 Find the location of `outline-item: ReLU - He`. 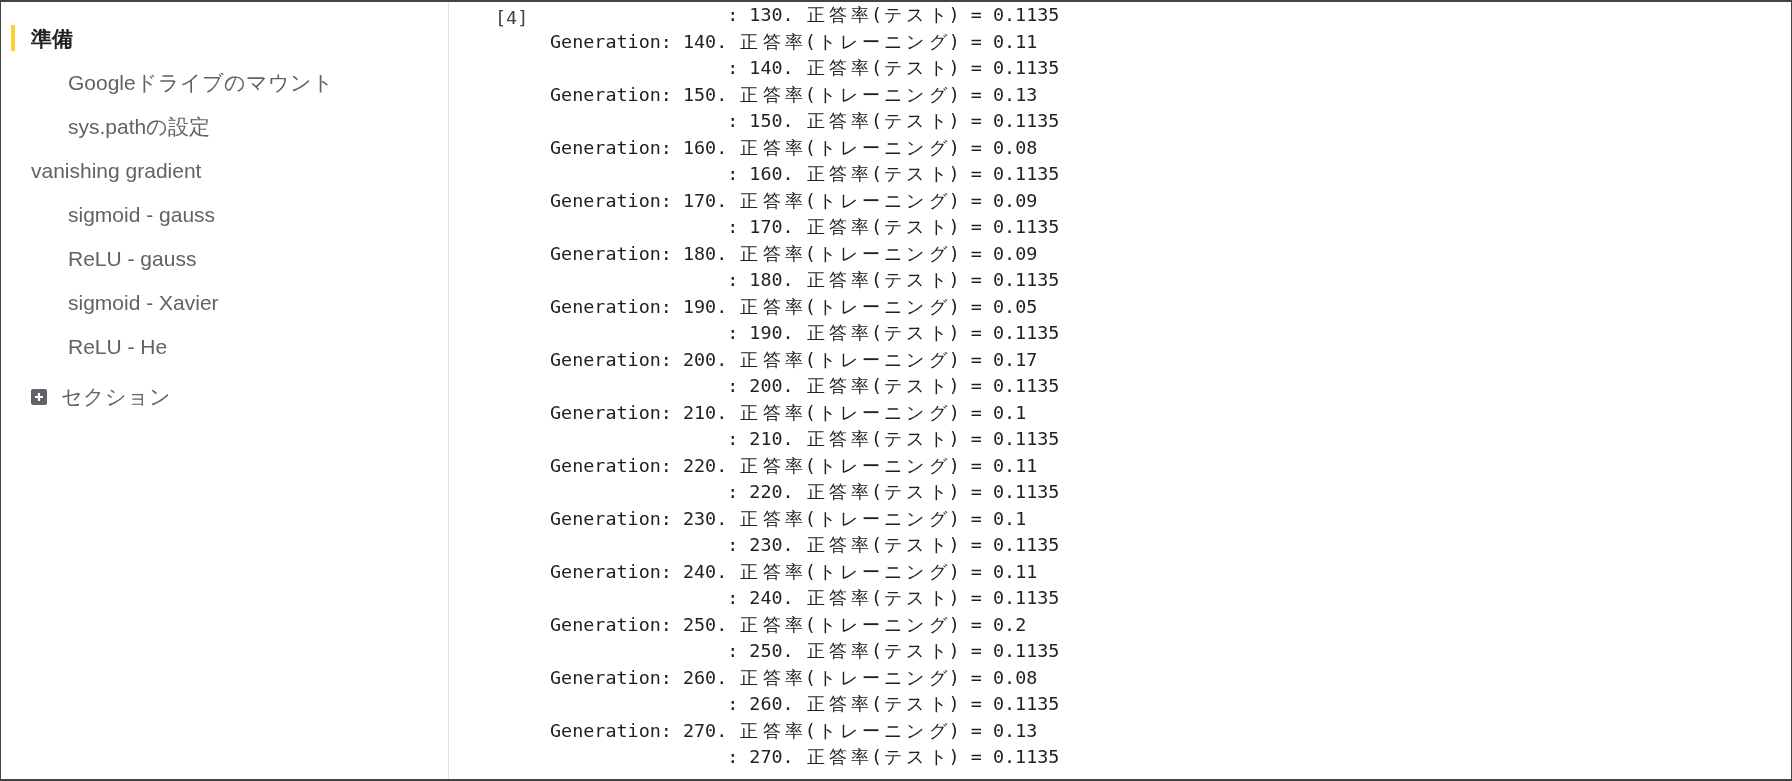

outline-item: ReLU - He is located at coordinates (224, 347).